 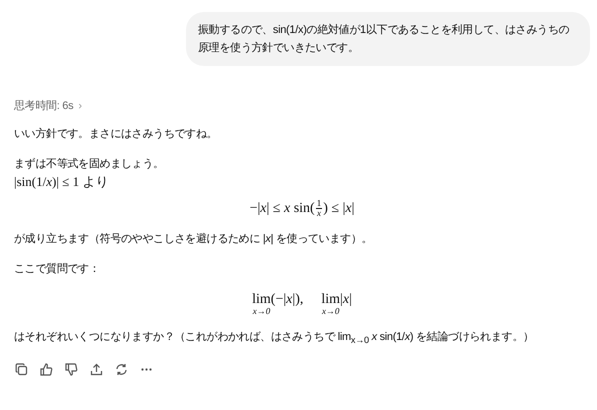 I want to click on regenerate-icon, so click(x=121, y=369).